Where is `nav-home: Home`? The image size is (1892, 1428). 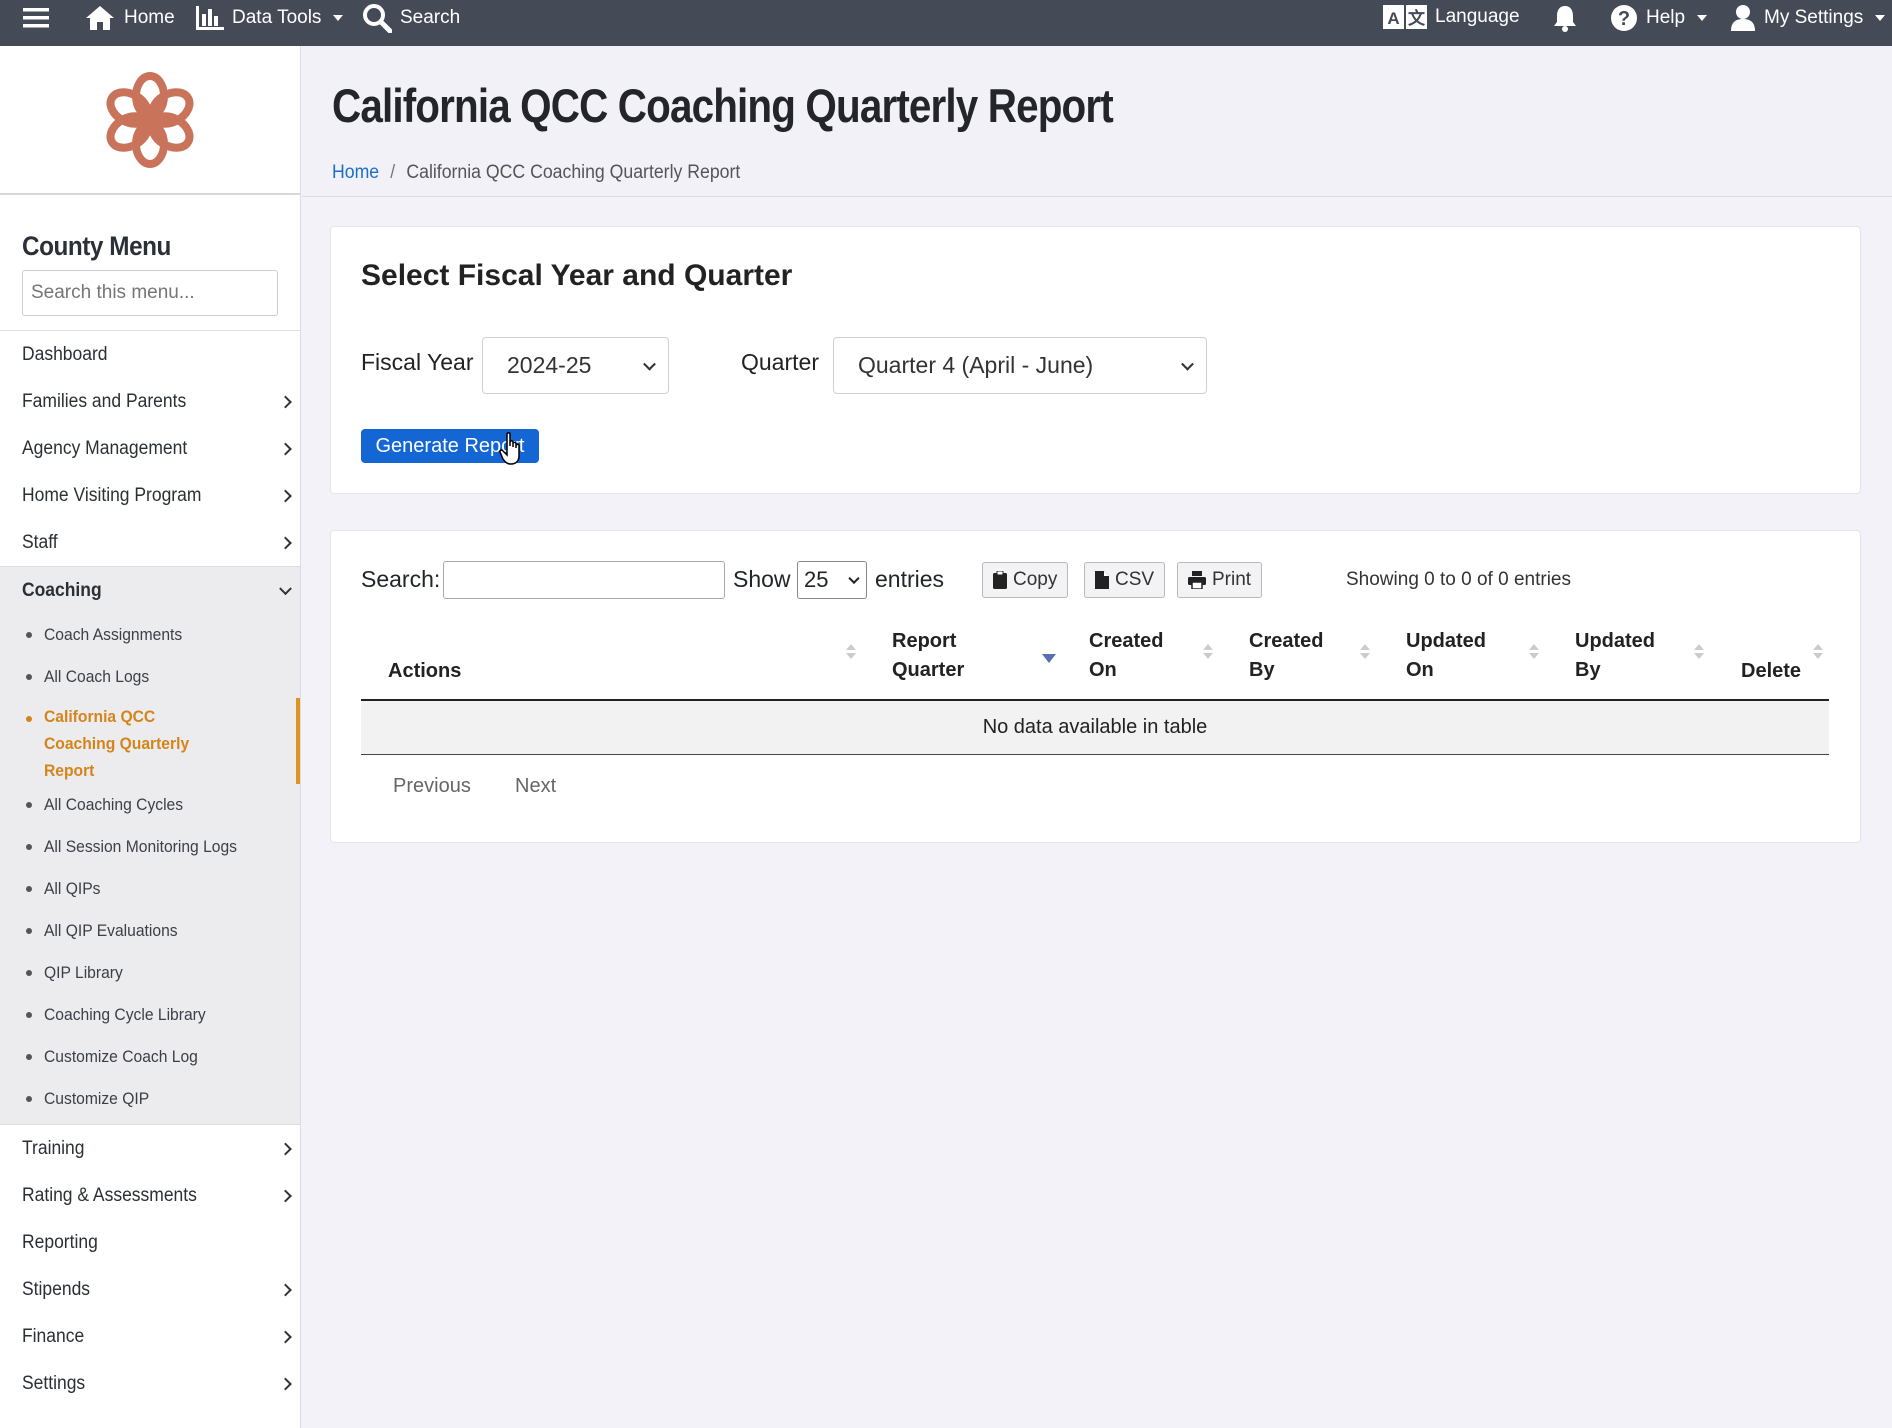
nav-home: Home is located at coordinates (129, 18).